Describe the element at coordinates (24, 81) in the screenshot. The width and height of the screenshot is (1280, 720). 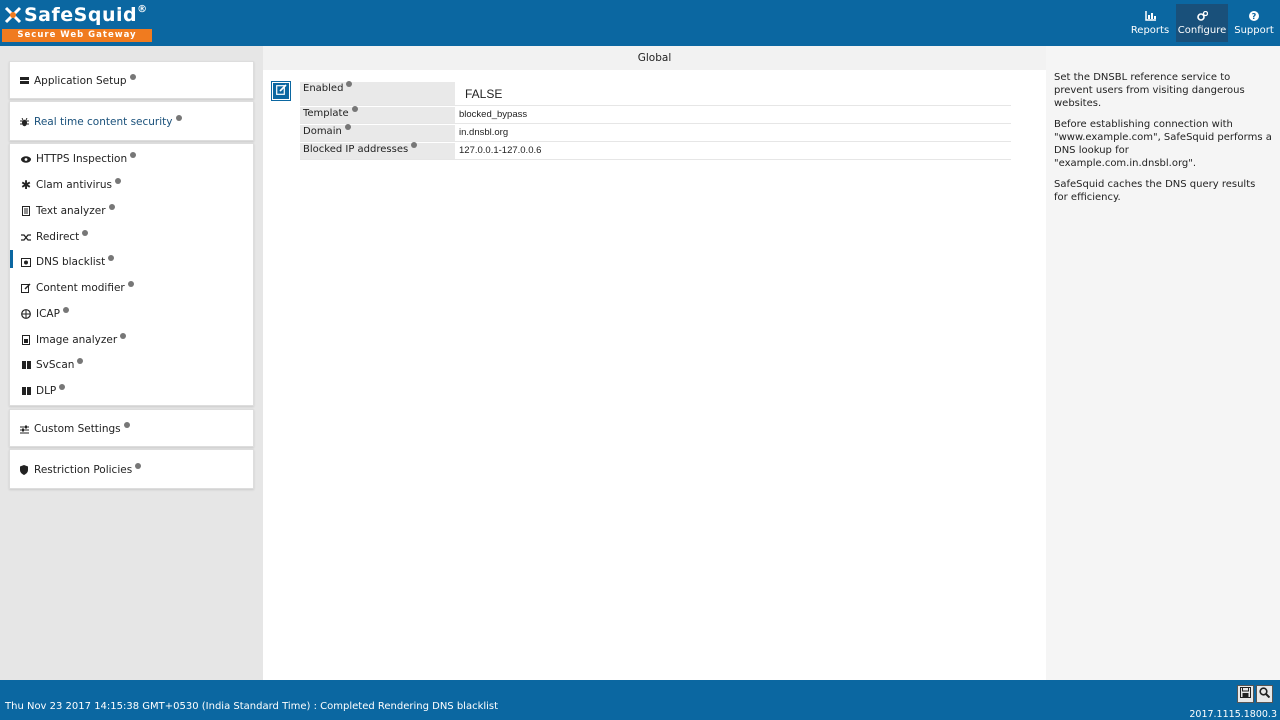
I see `server-icon` at that location.